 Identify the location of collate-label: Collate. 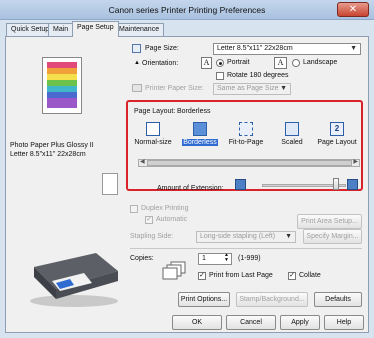
(310, 275).